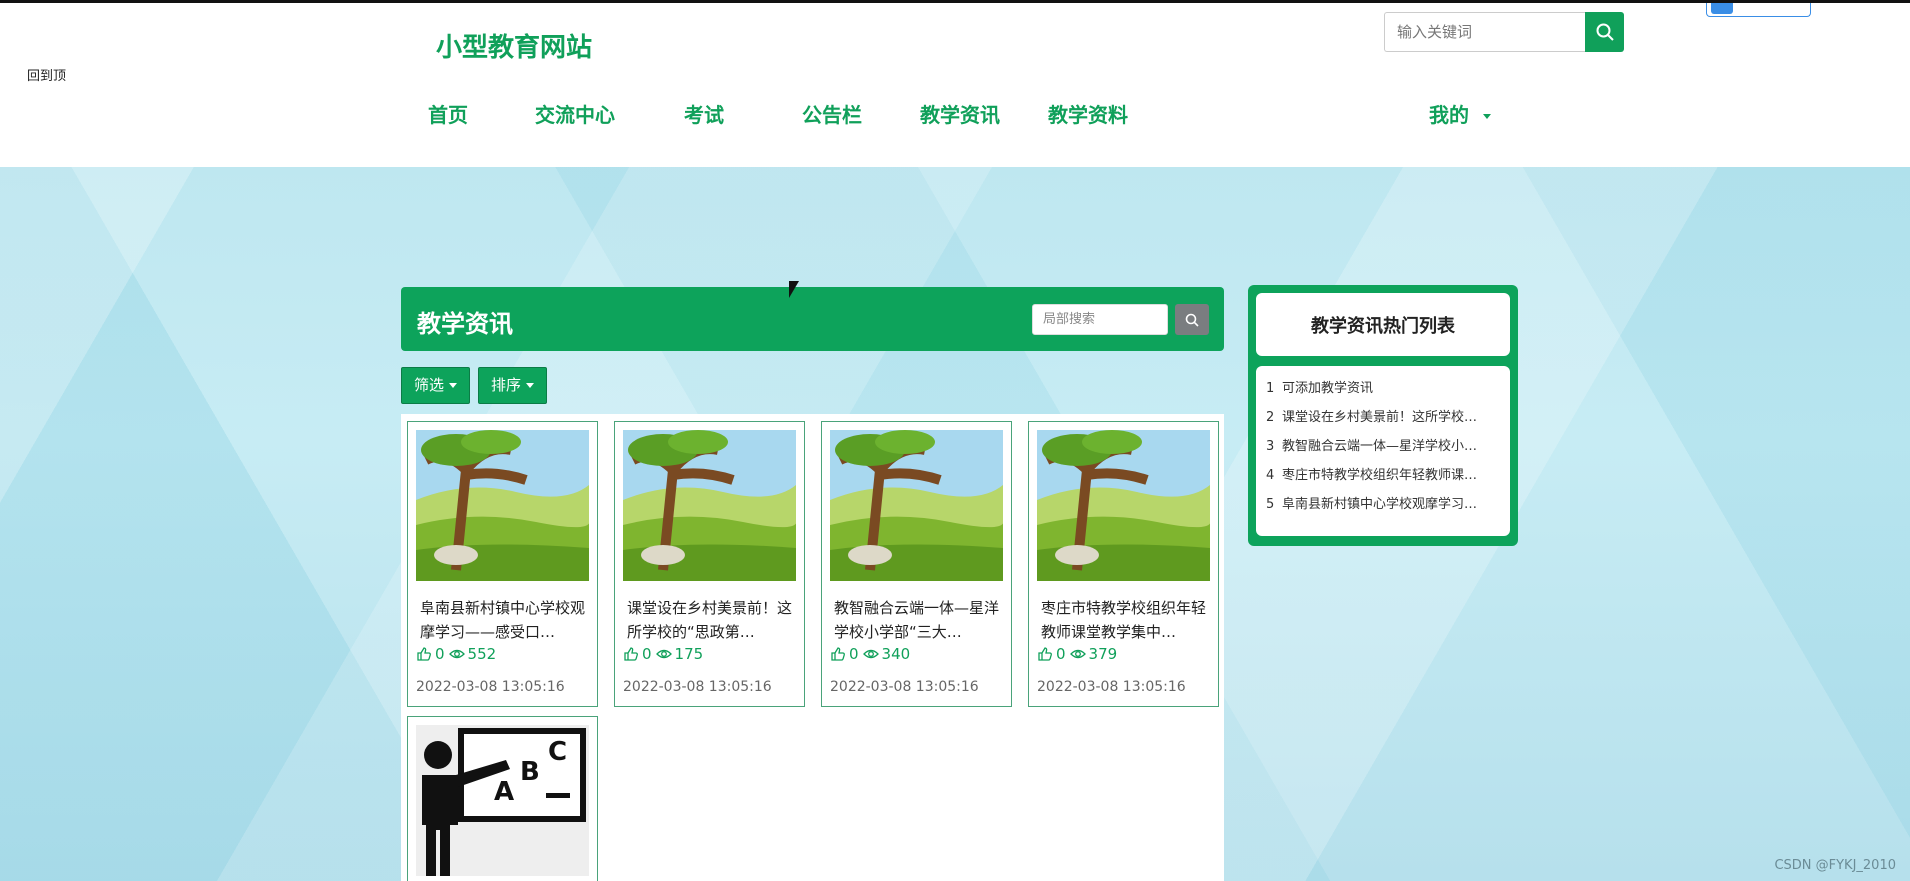 The height and width of the screenshot is (881, 1910). I want to click on card-stats: 0 379, so click(1079, 654).